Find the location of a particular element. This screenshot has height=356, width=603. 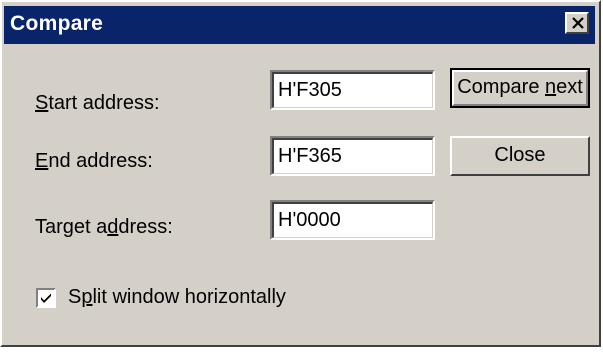

start-address-label: Start address: is located at coordinates (97, 103).